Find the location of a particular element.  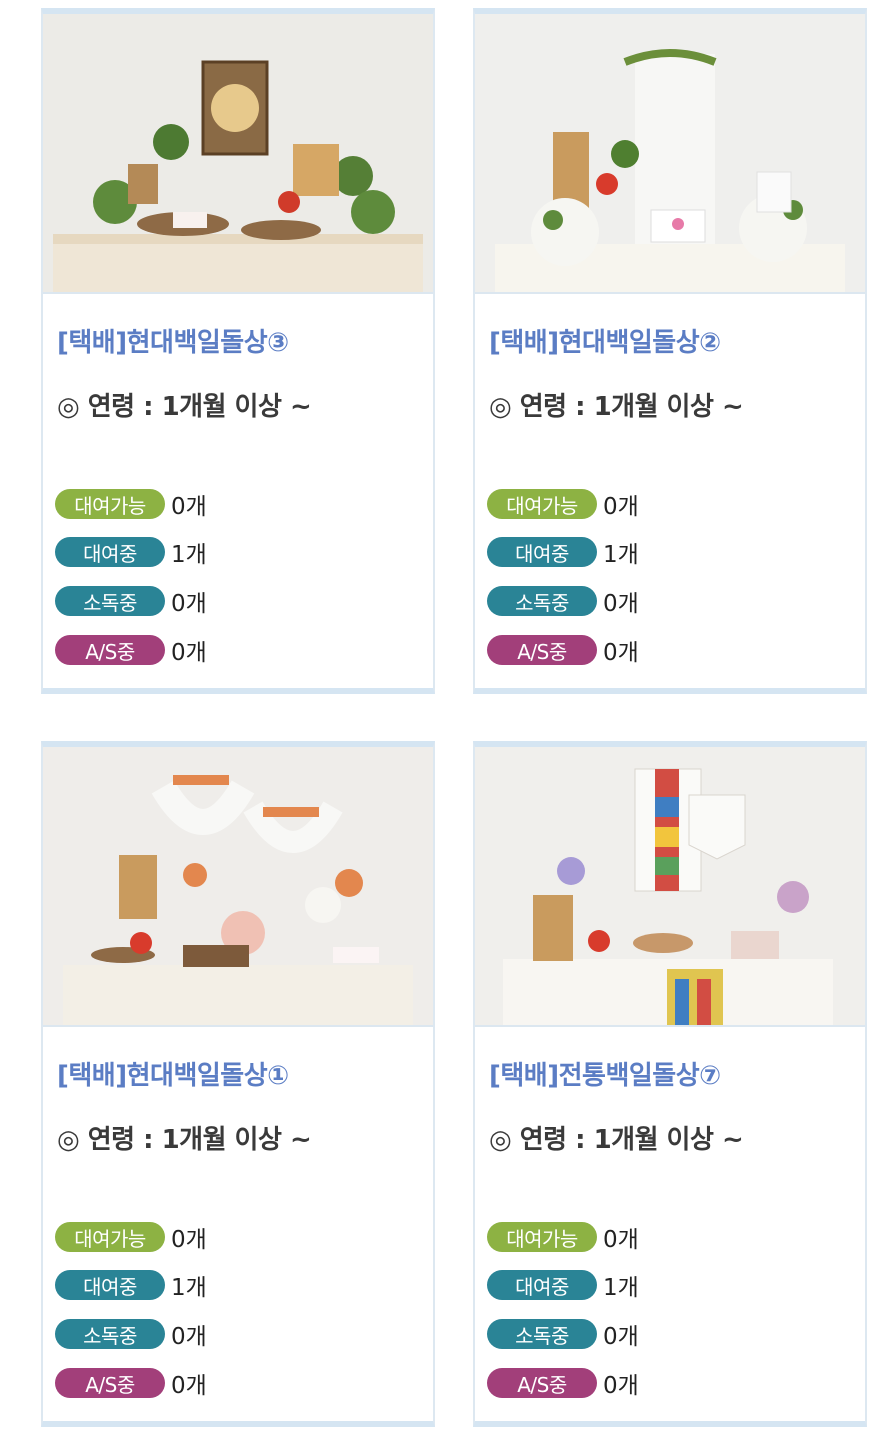

product-title: [택배]현대백일돌상① is located at coordinates (173, 1073).